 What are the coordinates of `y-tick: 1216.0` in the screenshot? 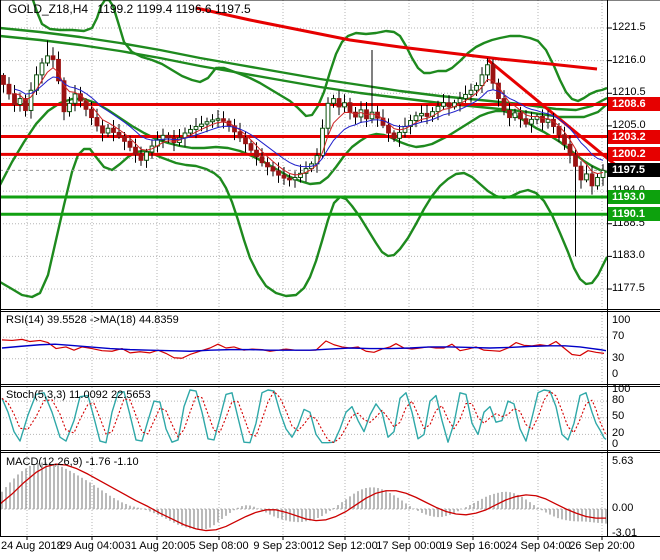 It's located at (629, 60).